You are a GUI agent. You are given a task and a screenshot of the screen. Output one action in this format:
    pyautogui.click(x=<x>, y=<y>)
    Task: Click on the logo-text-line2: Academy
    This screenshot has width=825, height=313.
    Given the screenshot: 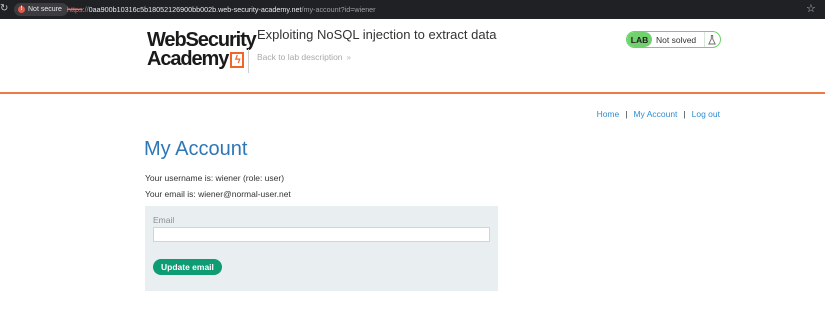 What is the action you would take?
    pyautogui.click(x=188, y=59)
    